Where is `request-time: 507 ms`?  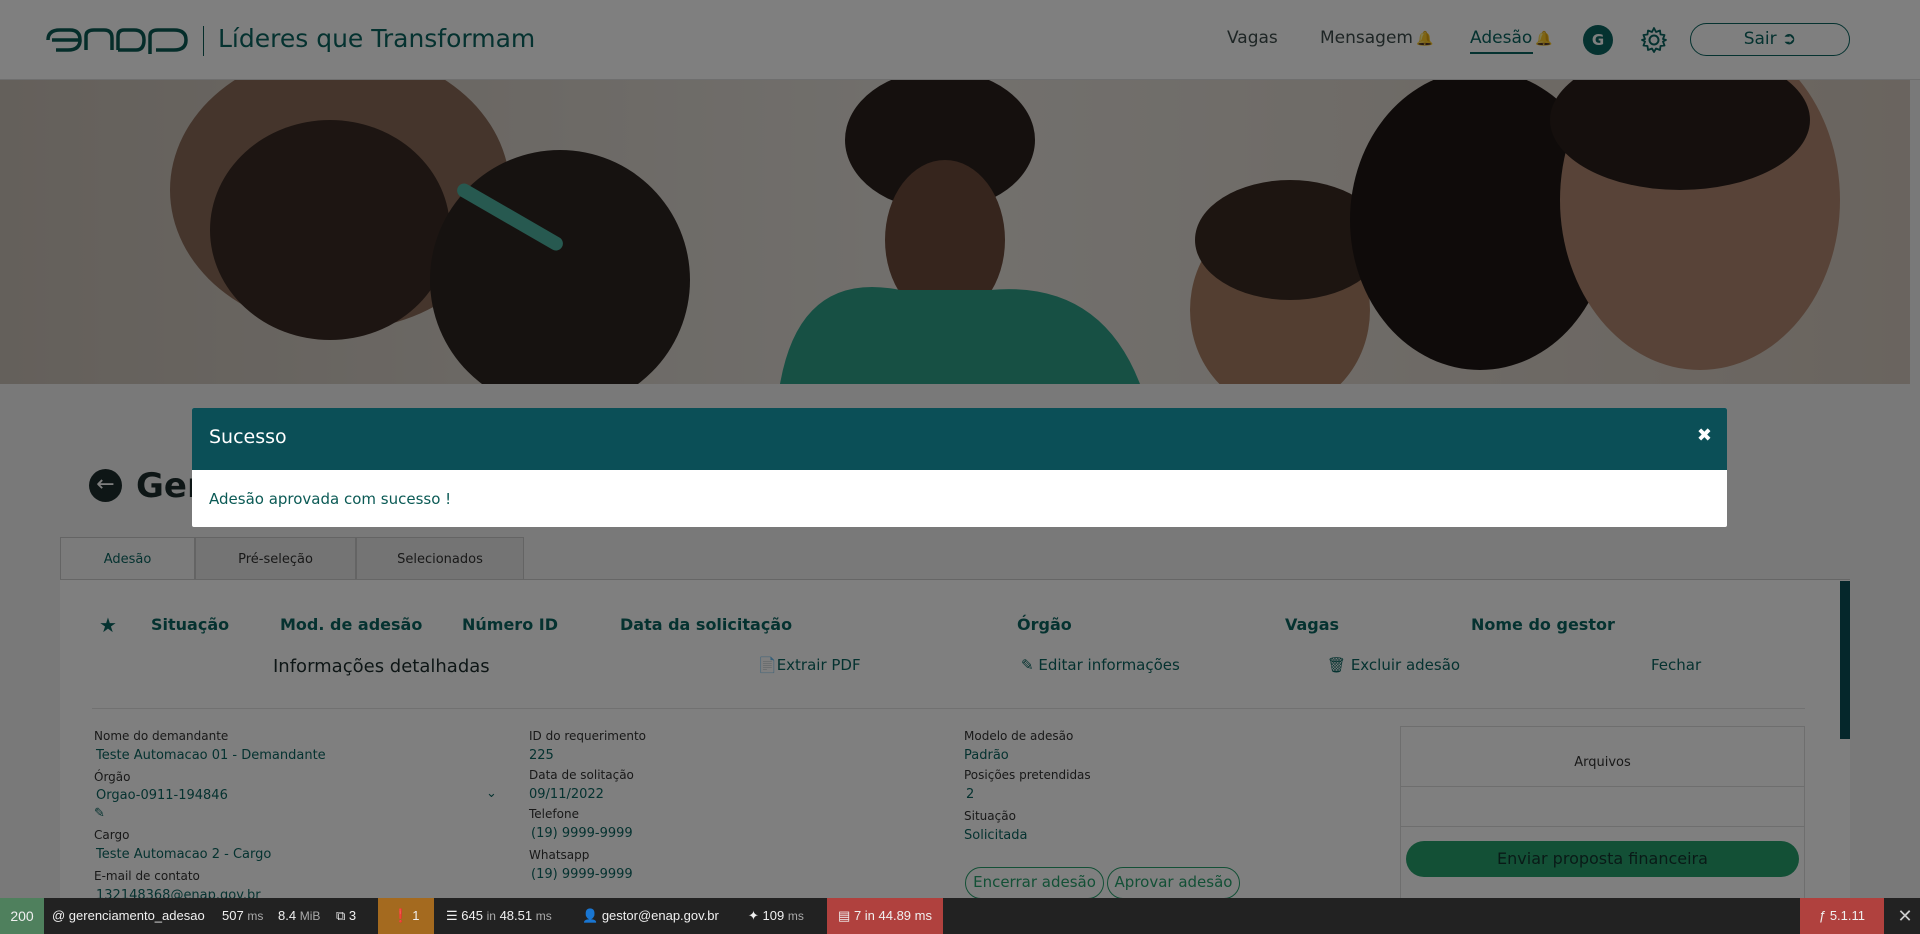
request-time: 507 ms is located at coordinates (242, 916).